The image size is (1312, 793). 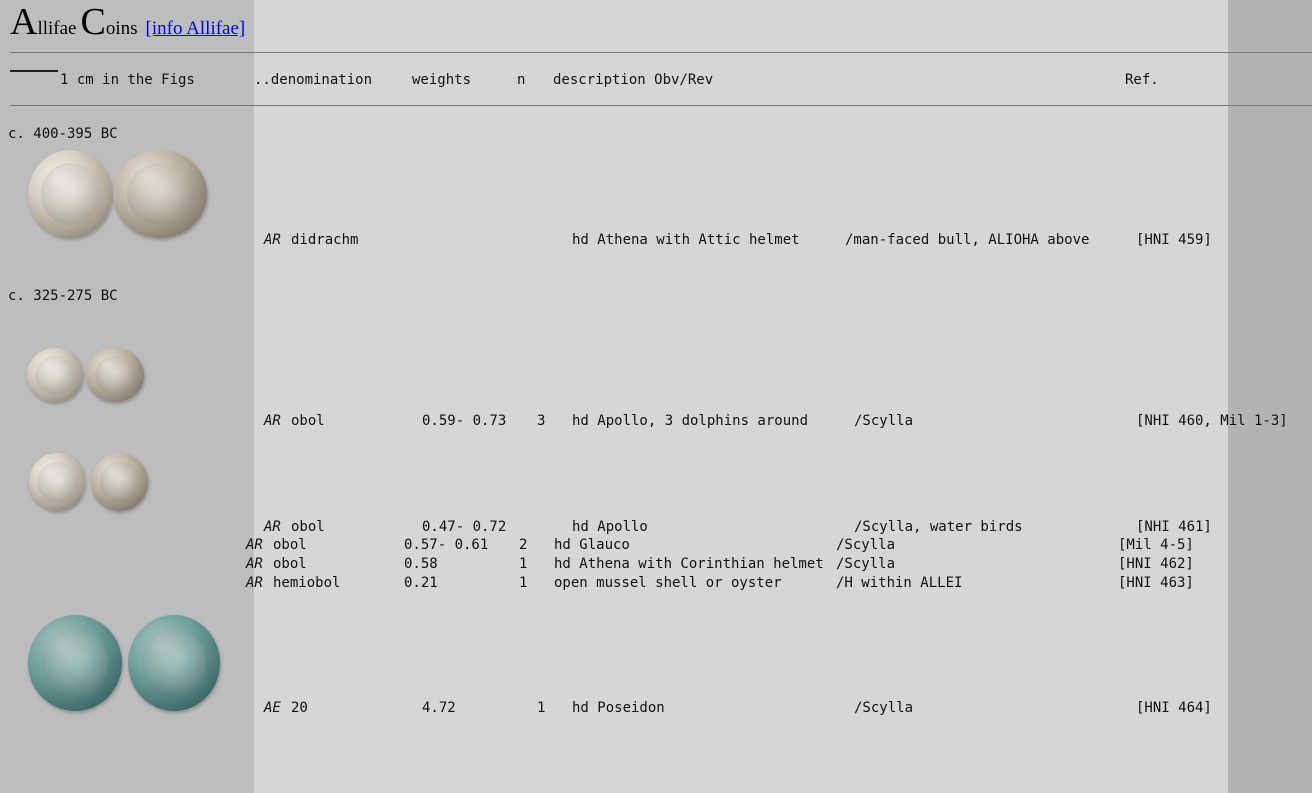 What do you see at coordinates (127, 80) in the screenshot?
I see `column-header-scale: 1 cm in the Figs` at bounding box center [127, 80].